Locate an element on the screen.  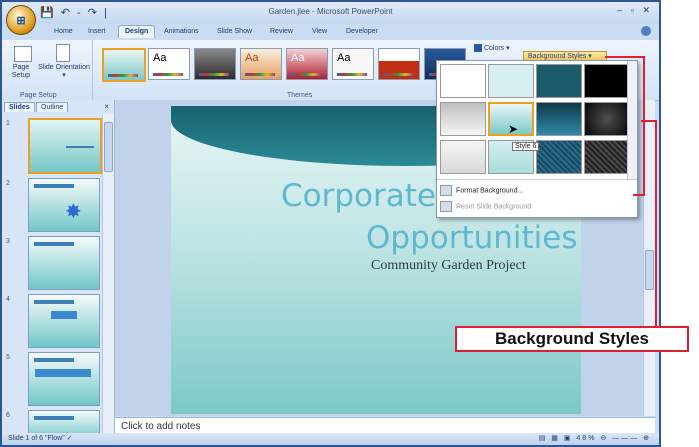
office-button: ⊞ is located at coordinates (21, 20).